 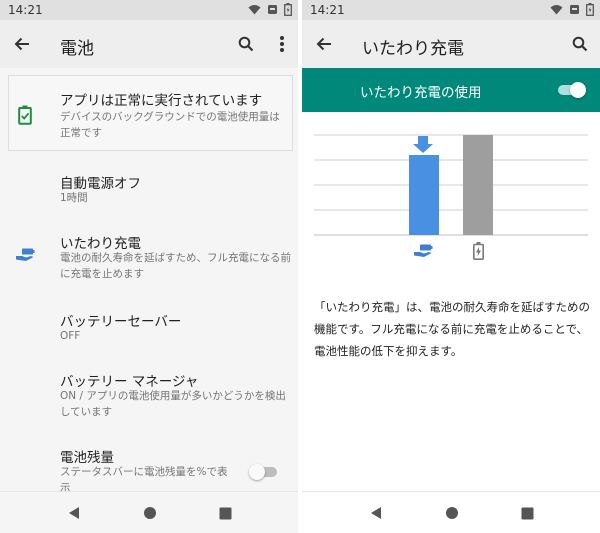 What do you see at coordinates (25, 115) in the screenshot?
I see `battery-check-icon` at bounding box center [25, 115].